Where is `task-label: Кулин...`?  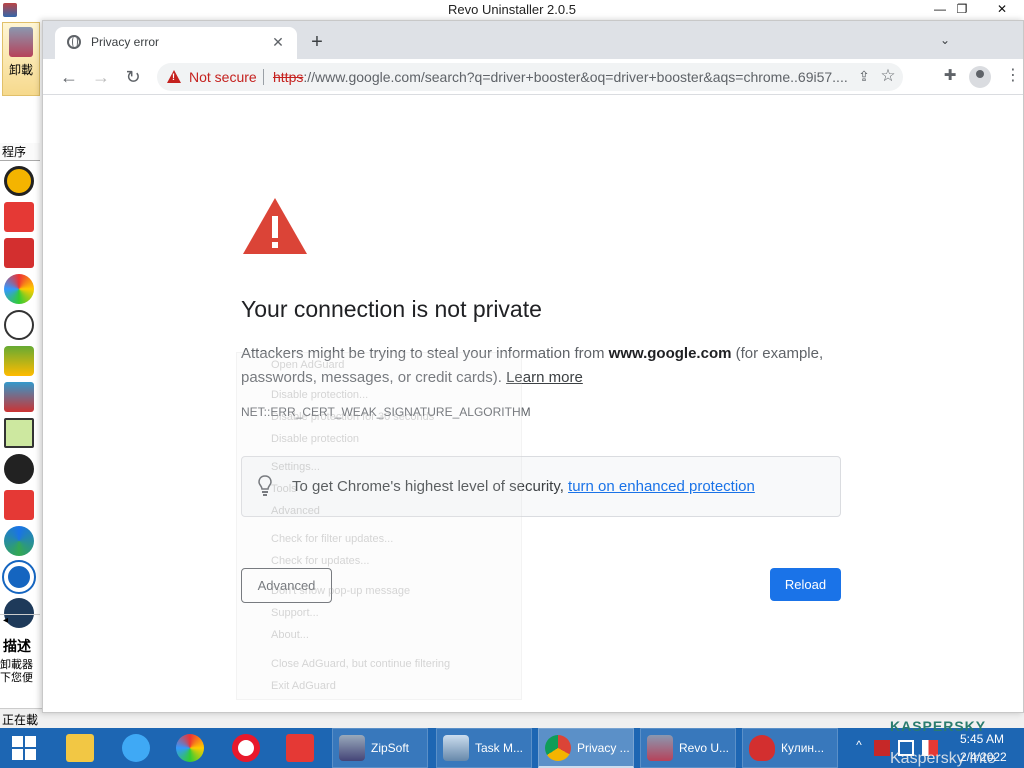
task-label: Кулин... is located at coordinates (803, 748).